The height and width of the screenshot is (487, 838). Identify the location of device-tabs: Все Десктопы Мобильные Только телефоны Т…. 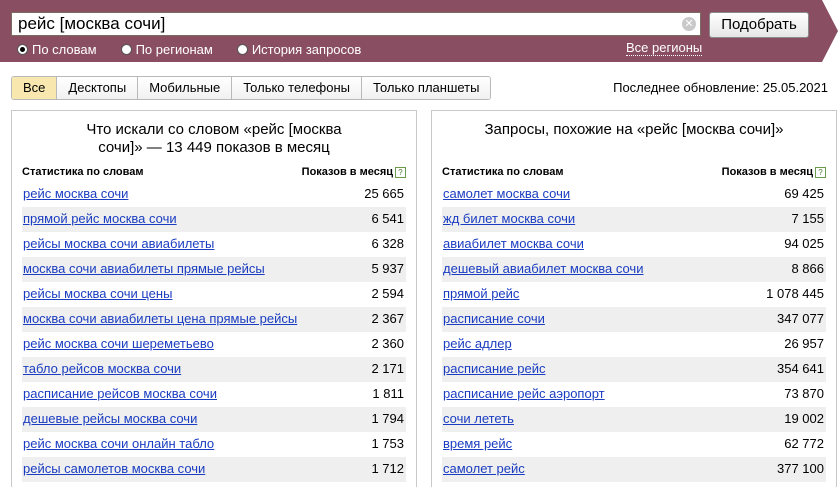
(251, 88).